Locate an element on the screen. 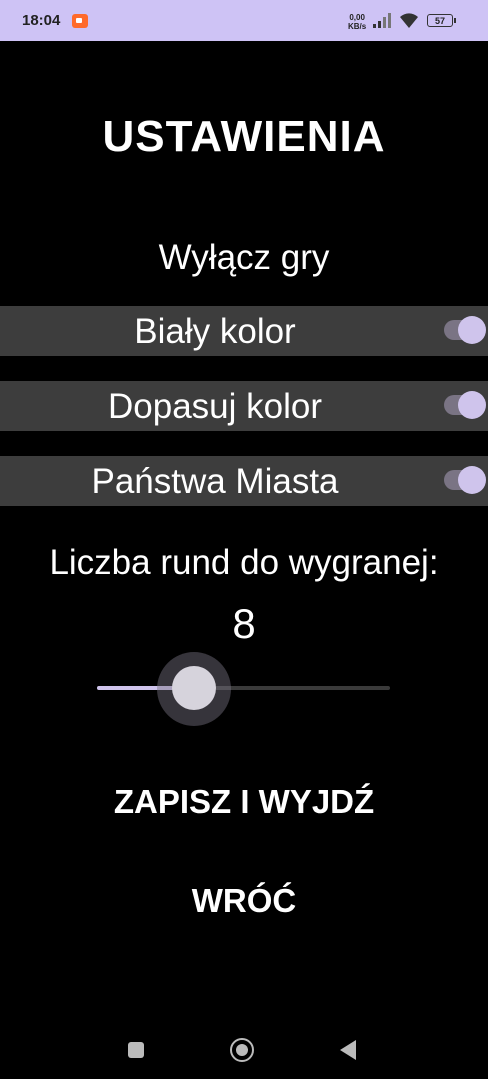 This screenshot has width=488, height=1079. toggle-row-country-city: Państwa Miasta is located at coordinates (244, 481).